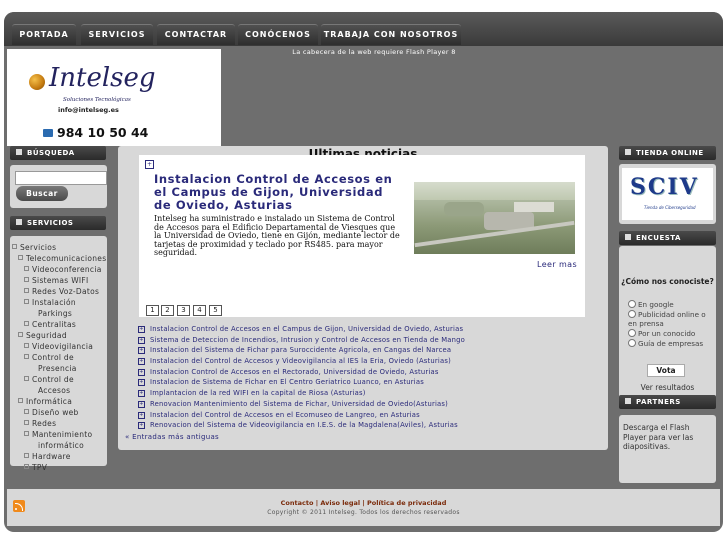 The width and height of the screenshot is (727, 545). What do you see at coordinates (59, 456) in the screenshot?
I see `services-tree-item: Hardware` at bounding box center [59, 456].